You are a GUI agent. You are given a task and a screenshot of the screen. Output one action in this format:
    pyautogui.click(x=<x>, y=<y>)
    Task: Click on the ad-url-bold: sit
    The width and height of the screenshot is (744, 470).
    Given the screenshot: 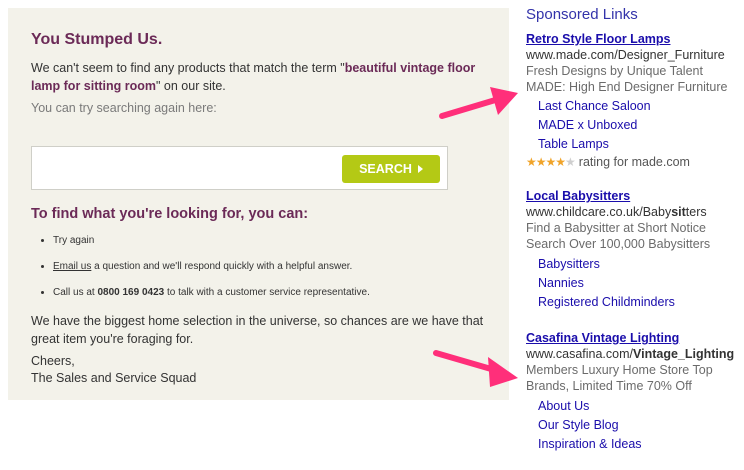 What is the action you would take?
    pyautogui.click(x=678, y=212)
    